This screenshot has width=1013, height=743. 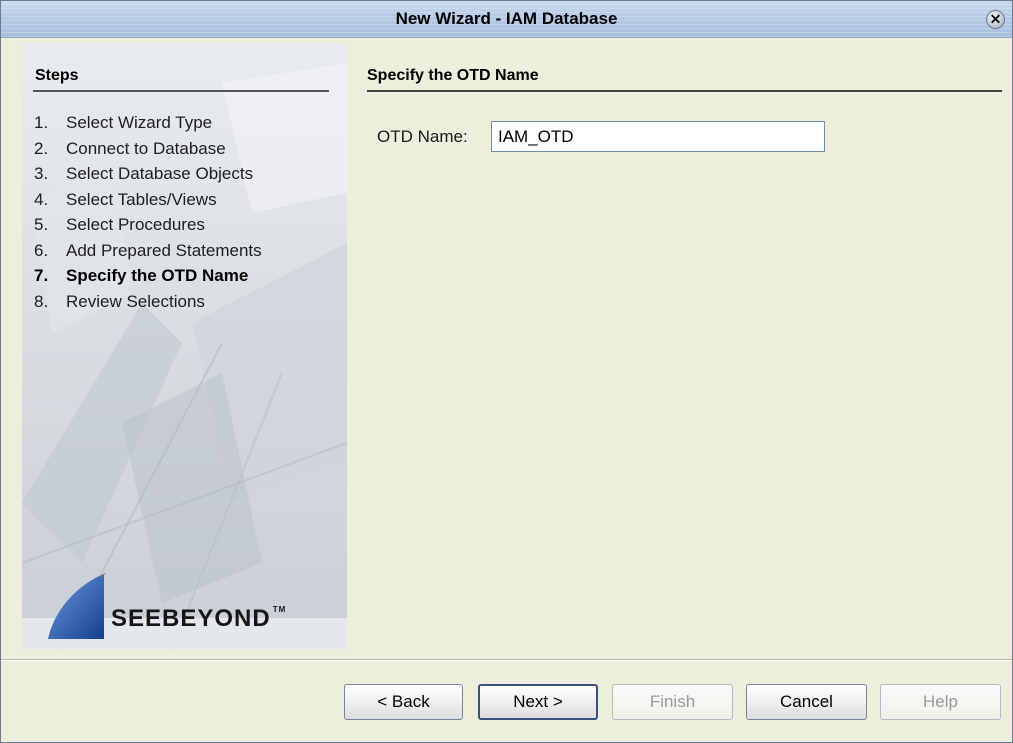 I want to click on step-item: 3. Select Database Objects, so click(x=148, y=177).